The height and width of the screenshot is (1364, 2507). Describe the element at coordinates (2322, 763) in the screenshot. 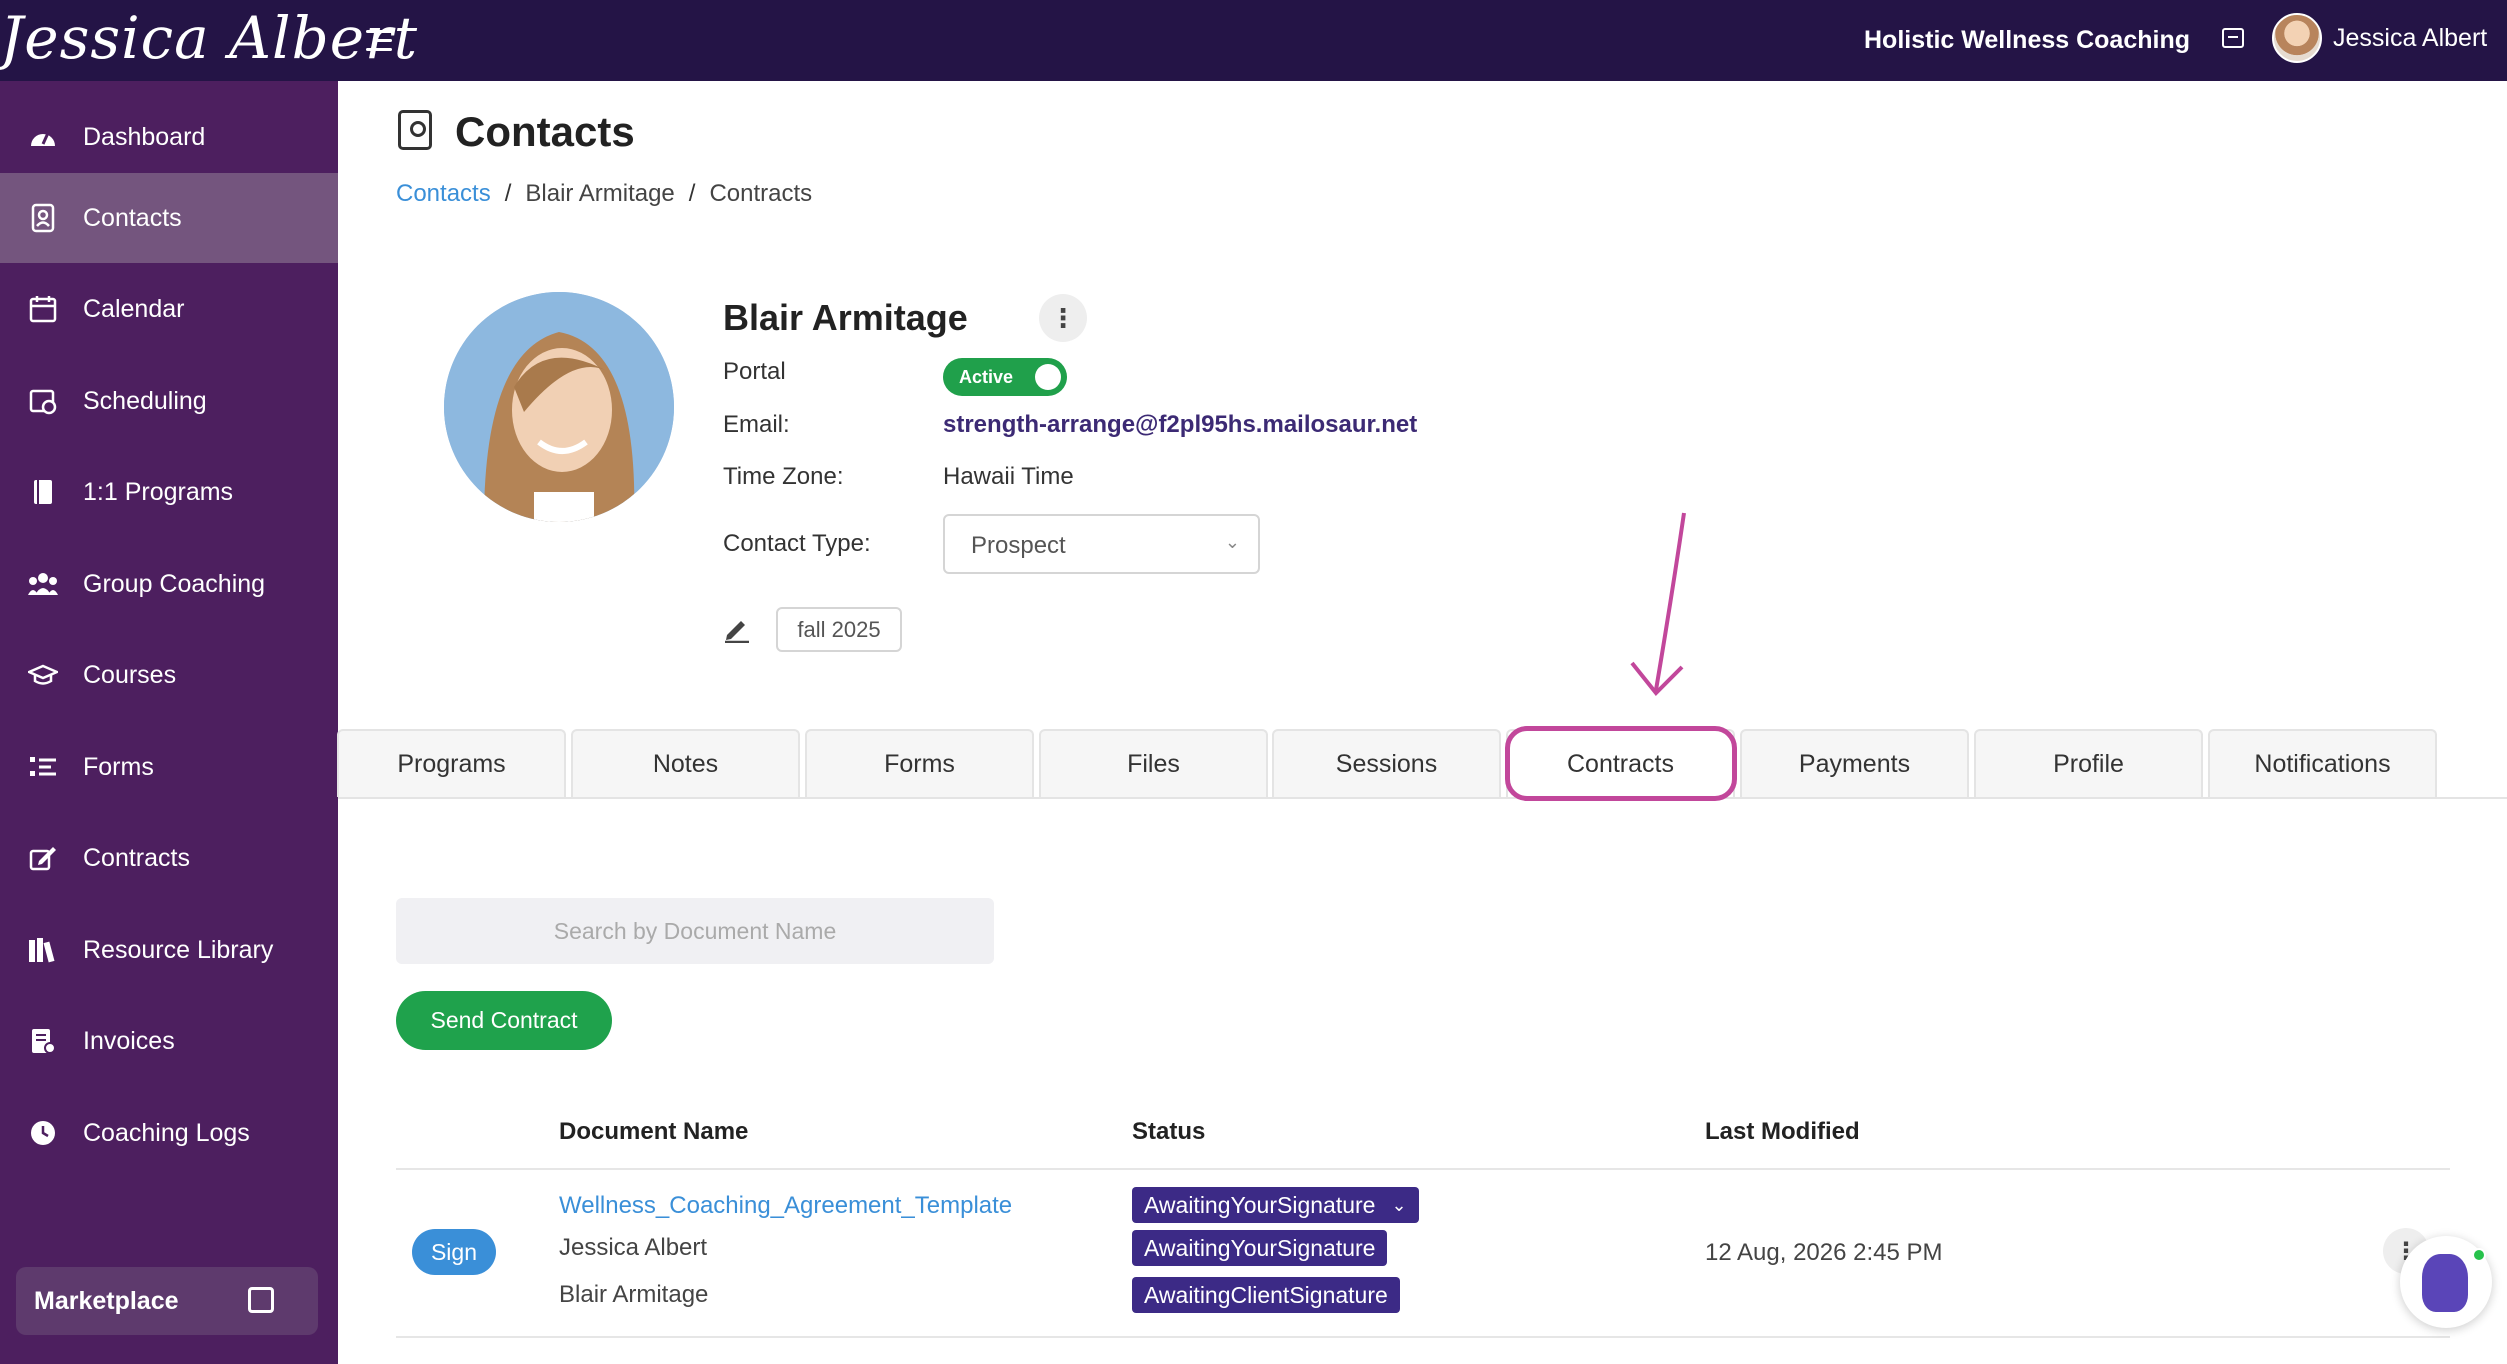

I see `tab-notifications: Notifications` at that location.